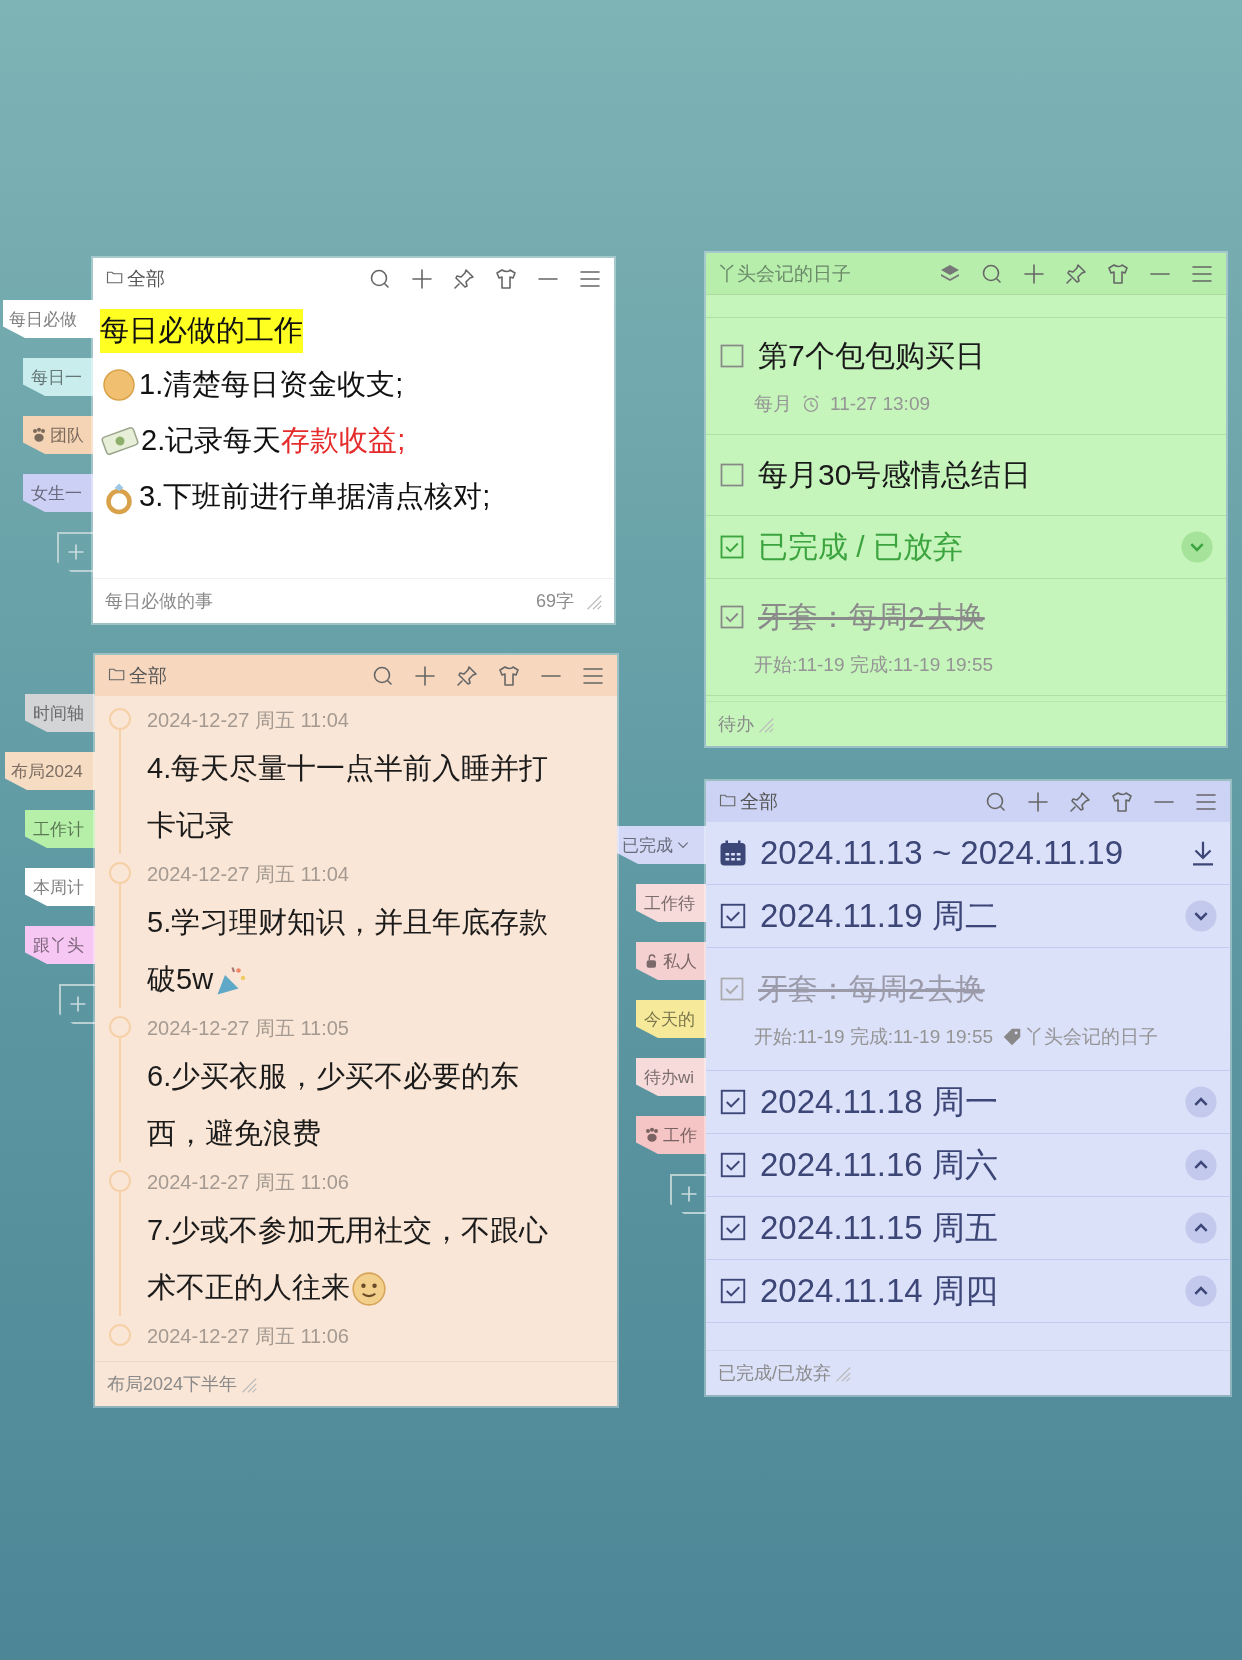  Describe the element at coordinates (248, 1028) in the screenshot. I see `timestamp: 2024-12-27 周五 11:05` at that location.